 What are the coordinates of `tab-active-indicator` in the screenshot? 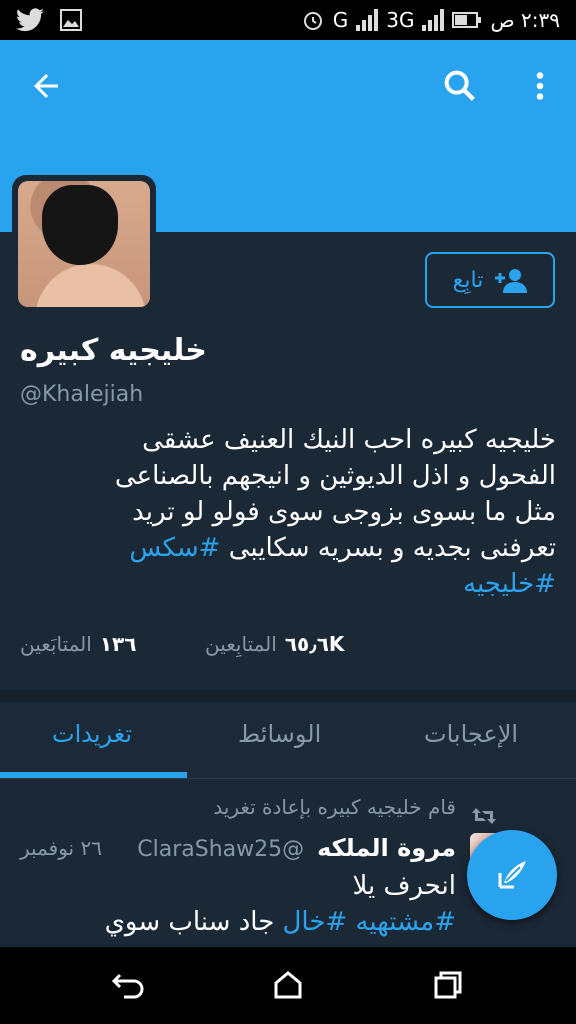 It's located at (93, 775).